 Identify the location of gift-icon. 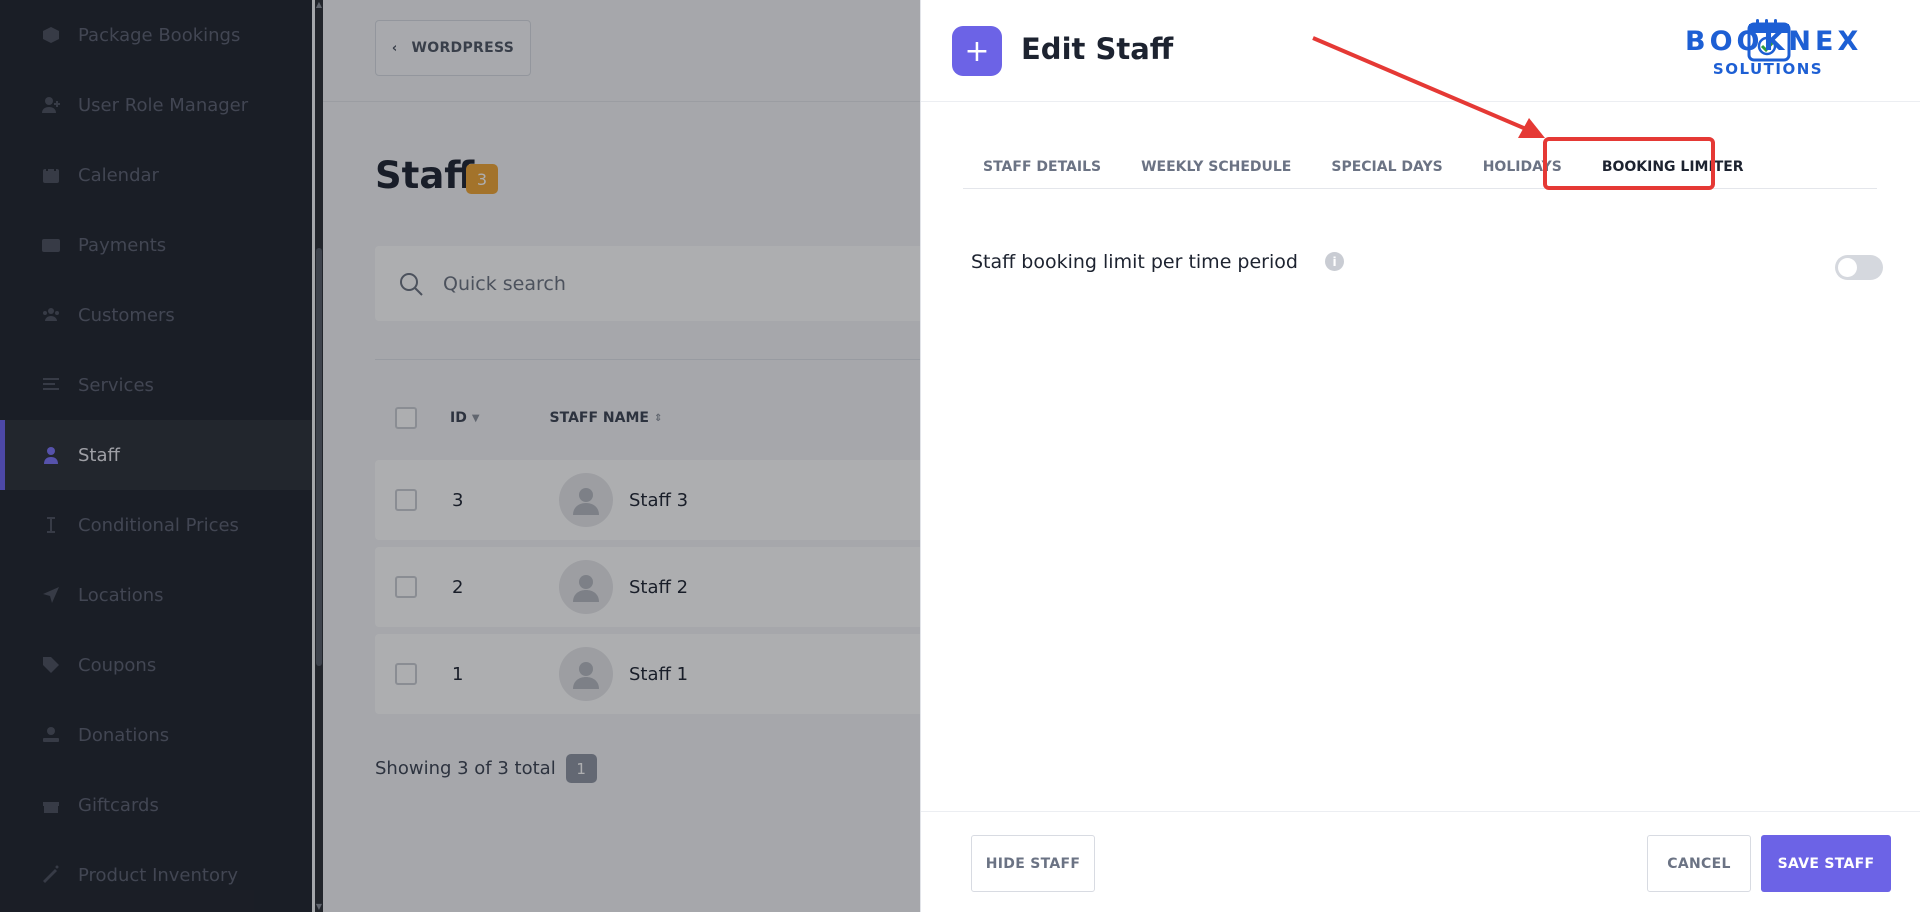
(51, 805).